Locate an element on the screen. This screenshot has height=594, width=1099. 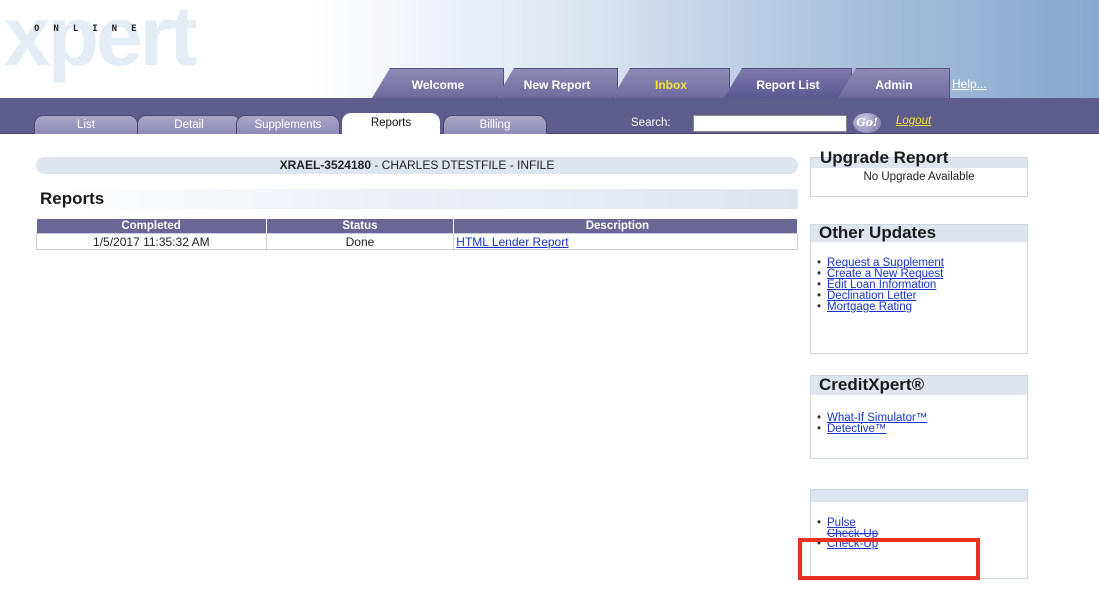
upgrade-note: No Upgrade Available is located at coordinates (919, 177).